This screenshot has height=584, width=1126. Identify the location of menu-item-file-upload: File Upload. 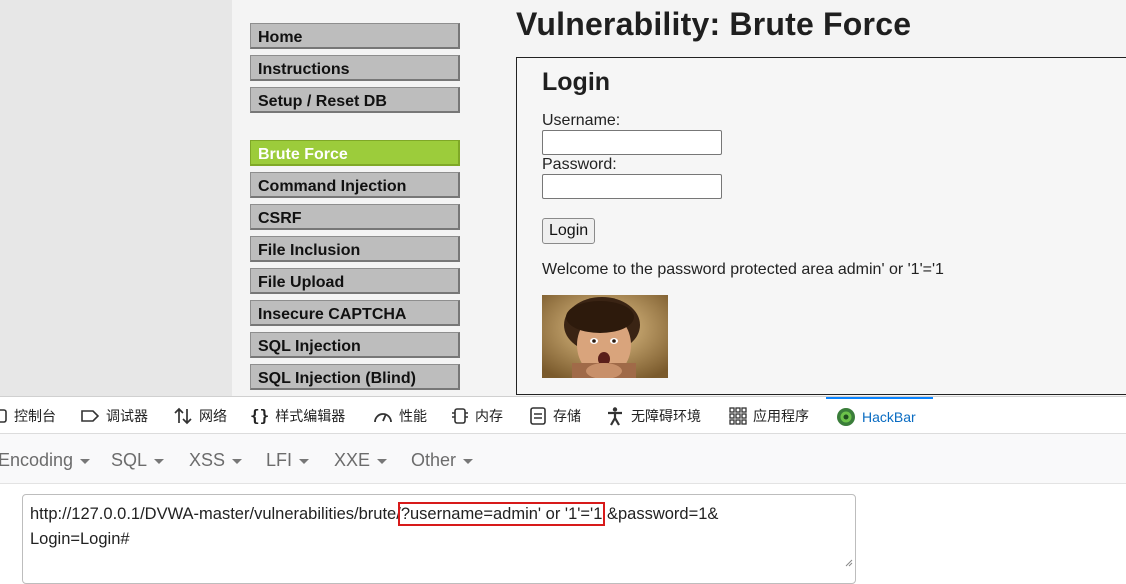
(355, 281).